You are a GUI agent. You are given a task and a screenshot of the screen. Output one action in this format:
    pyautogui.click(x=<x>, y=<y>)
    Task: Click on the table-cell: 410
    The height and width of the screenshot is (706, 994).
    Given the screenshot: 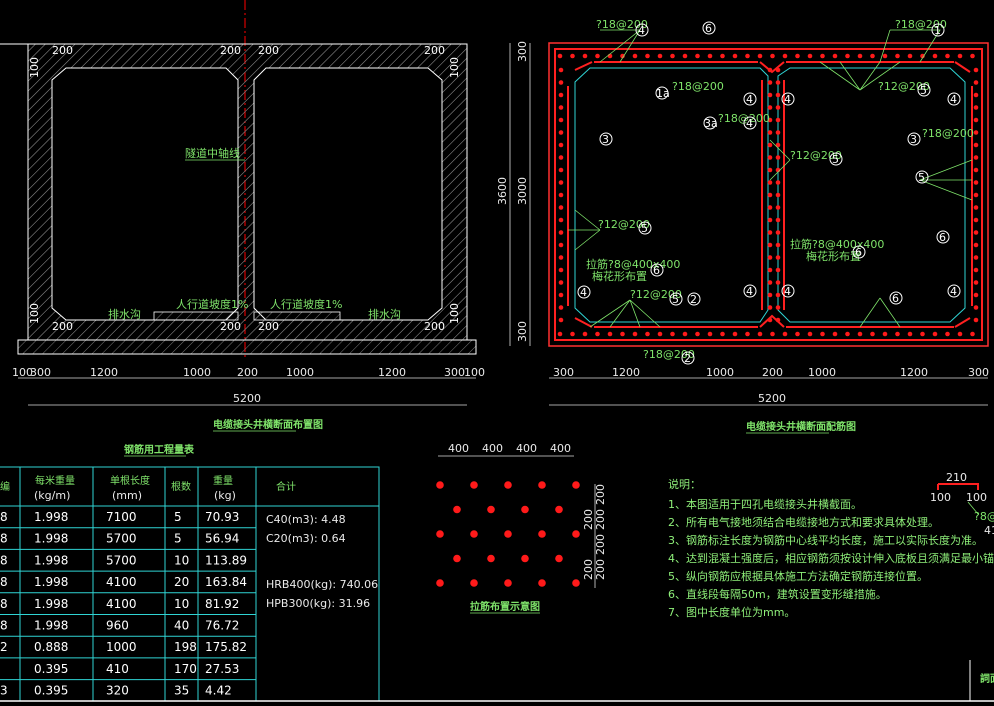 What is the action you would take?
    pyautogui.click(x=117, y=669)
    